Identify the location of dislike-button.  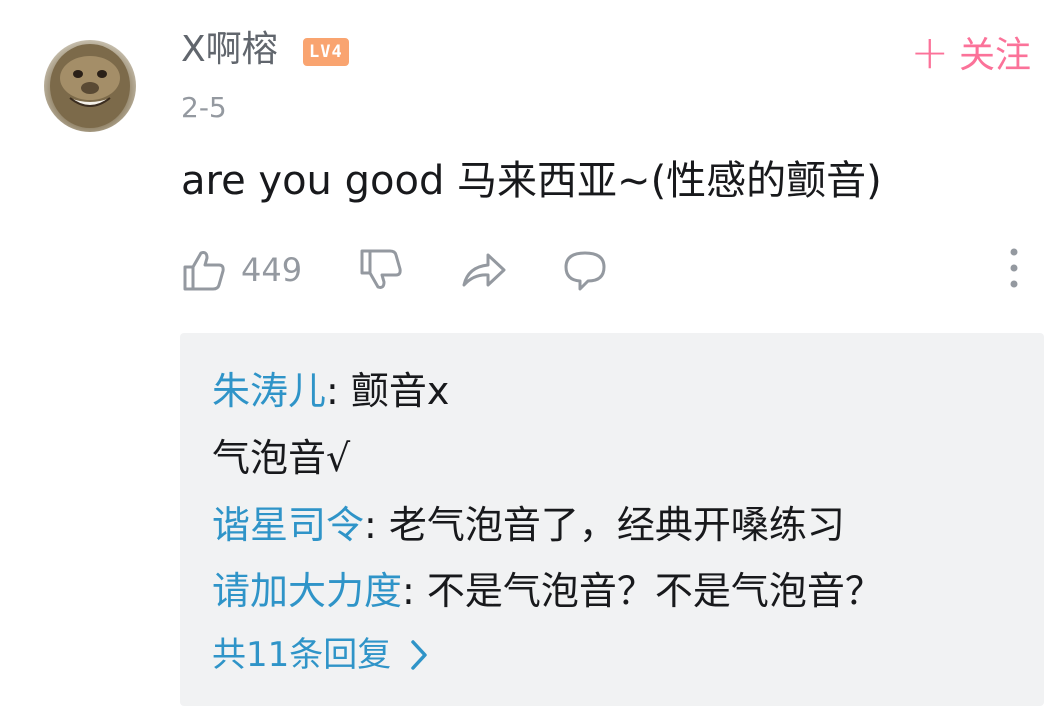
(381, 270).